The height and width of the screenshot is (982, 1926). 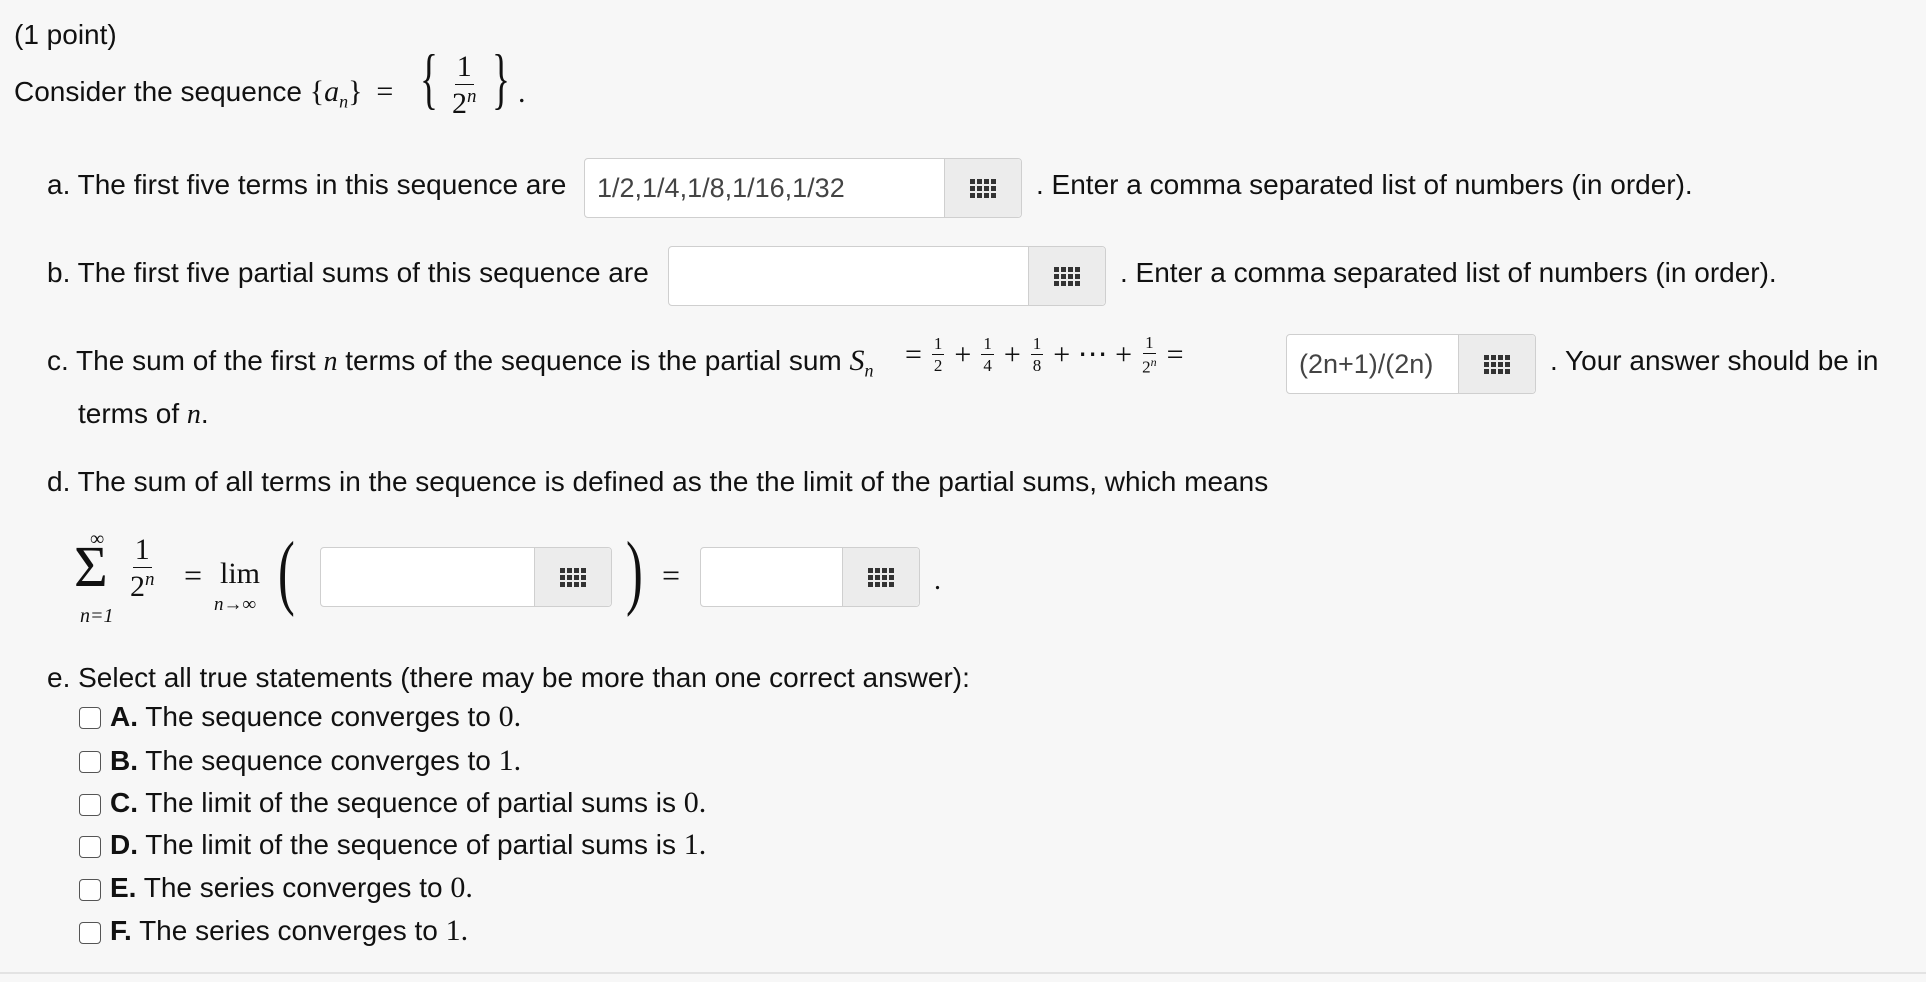 I want to click on option-d-checkbox, so click(x=90, y=847).